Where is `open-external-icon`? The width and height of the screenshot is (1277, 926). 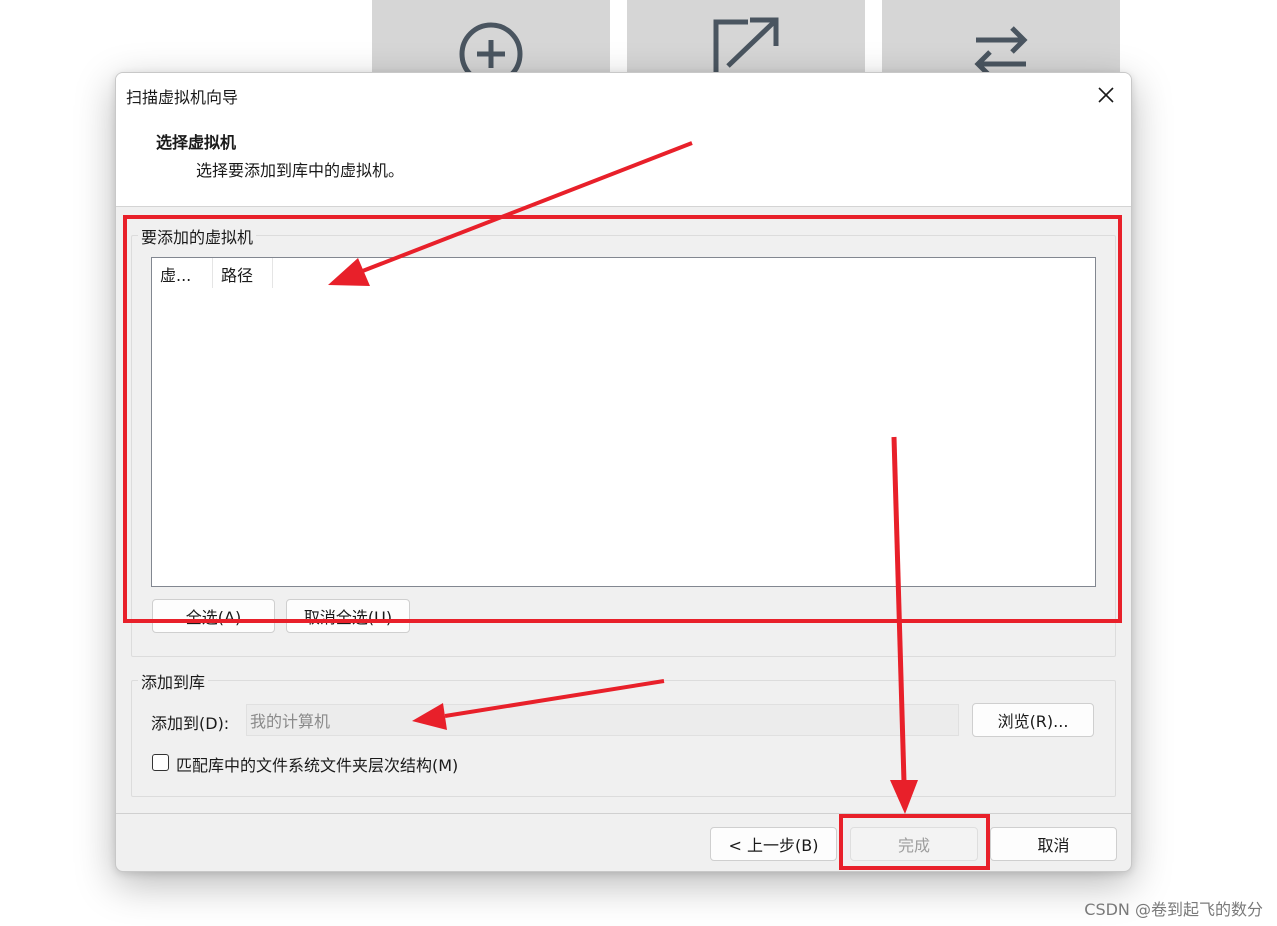
open-external-icon is located at coordinates (746, 48).